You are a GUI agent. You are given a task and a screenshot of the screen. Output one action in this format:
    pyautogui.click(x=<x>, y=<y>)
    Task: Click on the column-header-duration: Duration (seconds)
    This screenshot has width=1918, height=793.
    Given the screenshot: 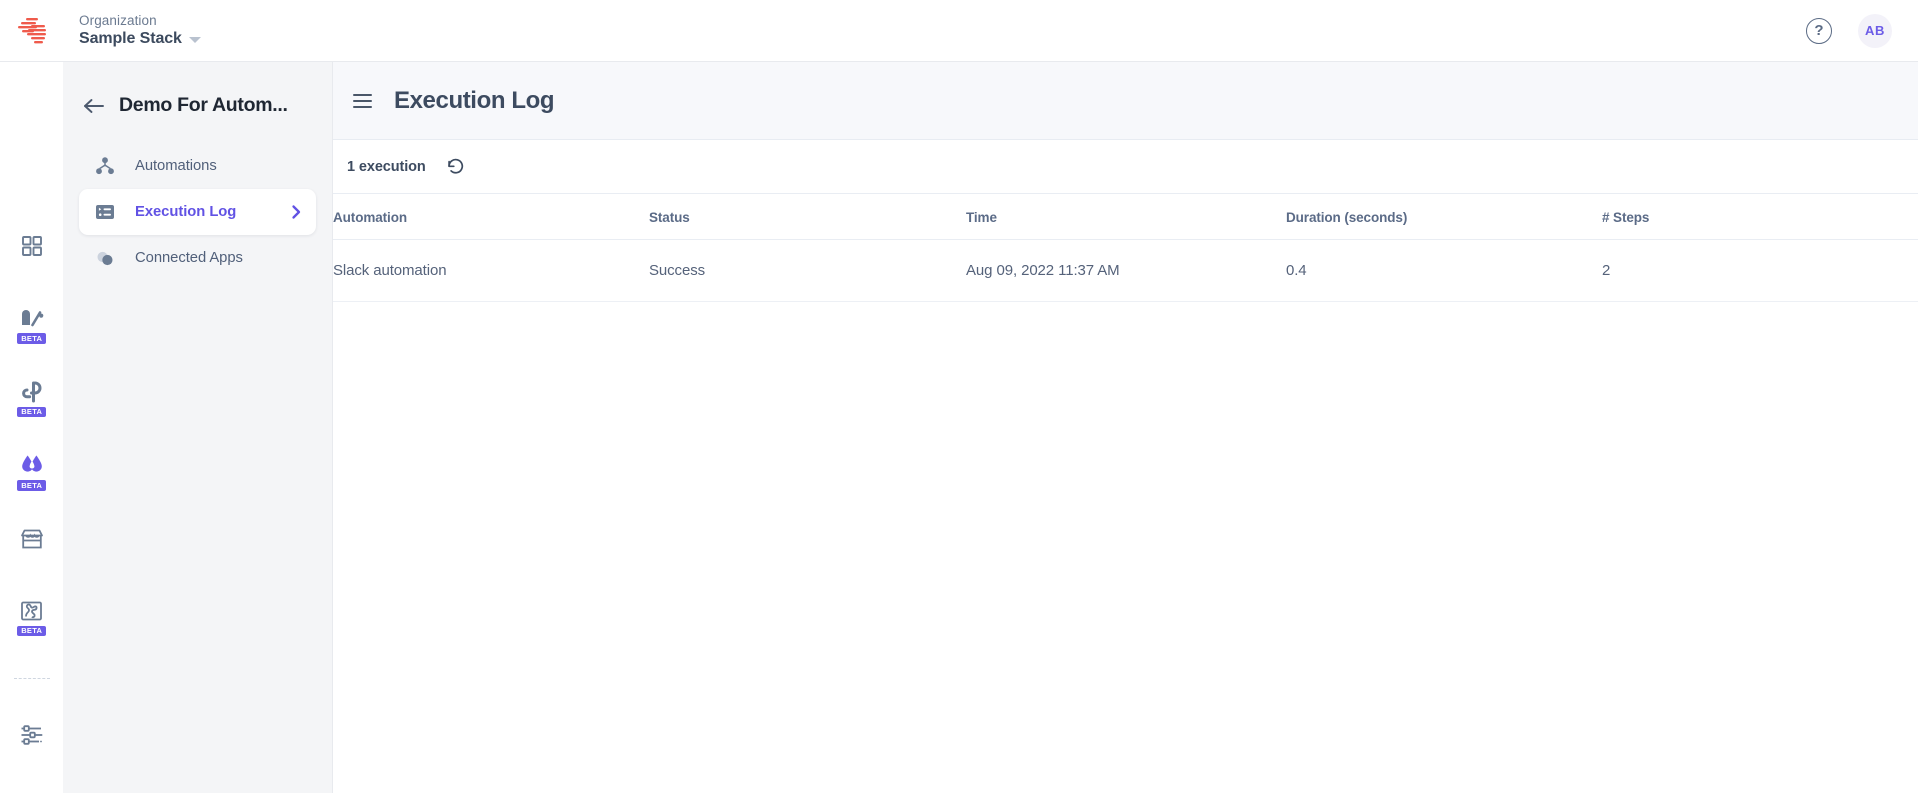 What is the action you would take?
    pyautogui.click(x=1444, y=217)
    